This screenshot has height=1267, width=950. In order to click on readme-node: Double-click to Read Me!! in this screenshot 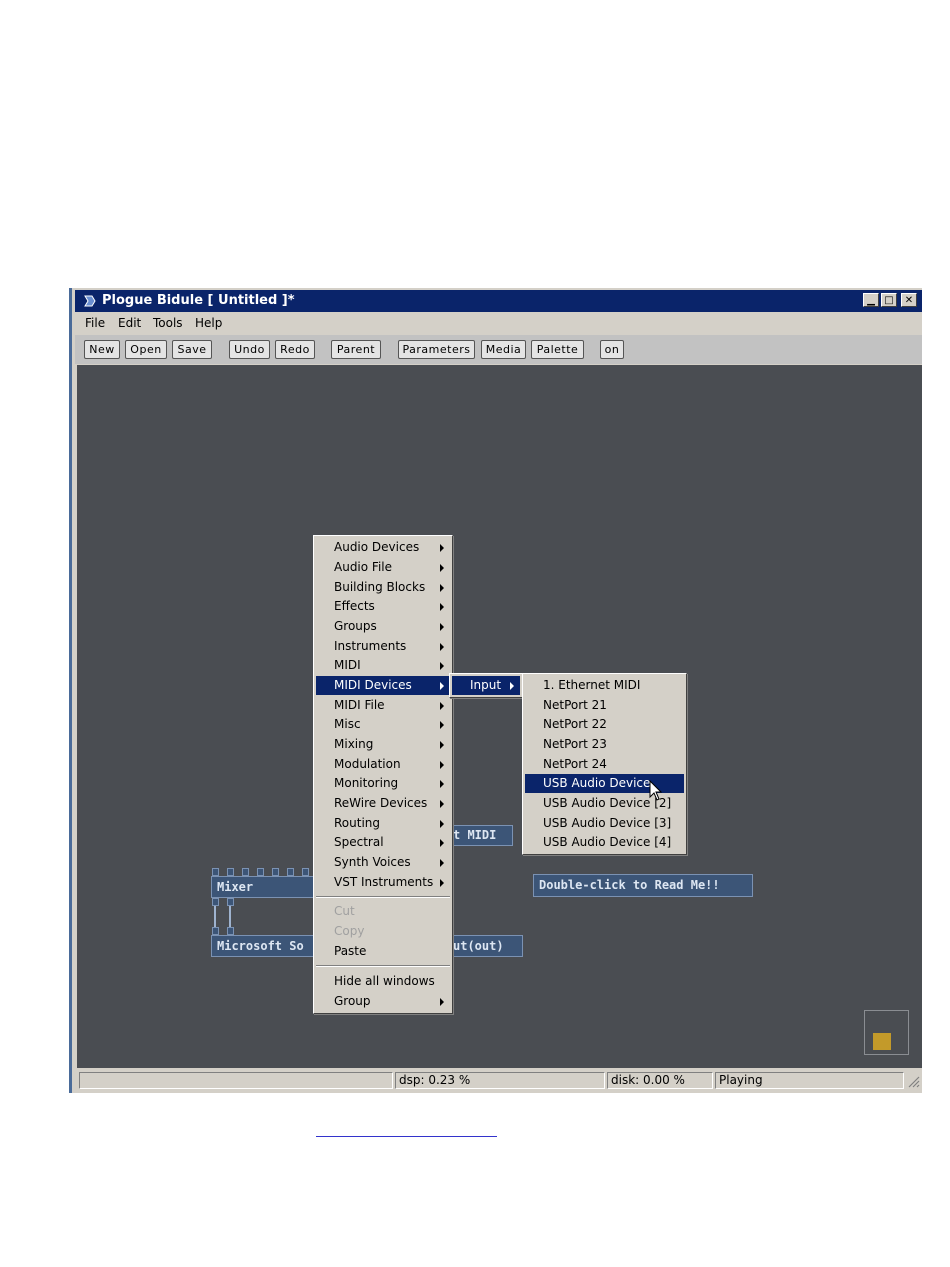, I will do `click(643, 885)`.